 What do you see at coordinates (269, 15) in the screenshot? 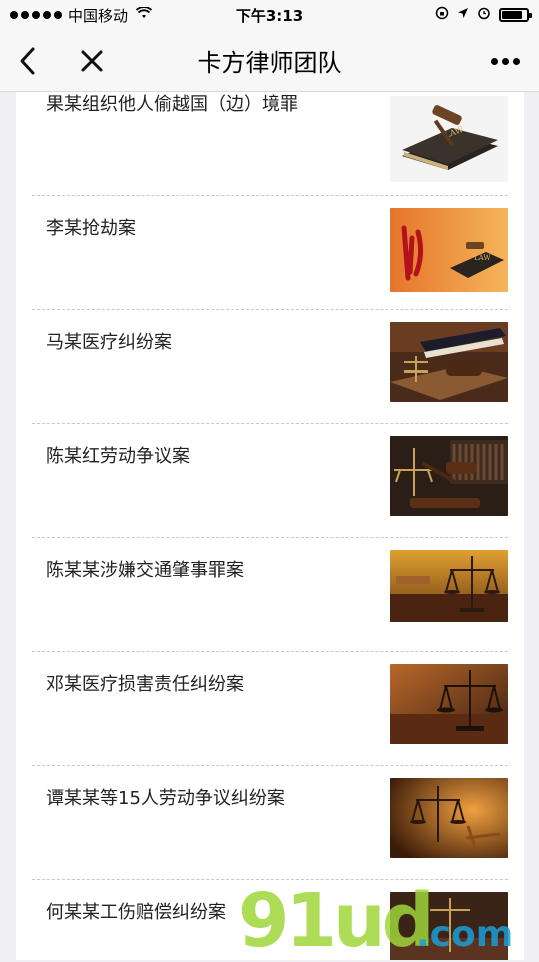
I see `status-bar: 中国移动 下午3:13` at bounding box center [269, 15].